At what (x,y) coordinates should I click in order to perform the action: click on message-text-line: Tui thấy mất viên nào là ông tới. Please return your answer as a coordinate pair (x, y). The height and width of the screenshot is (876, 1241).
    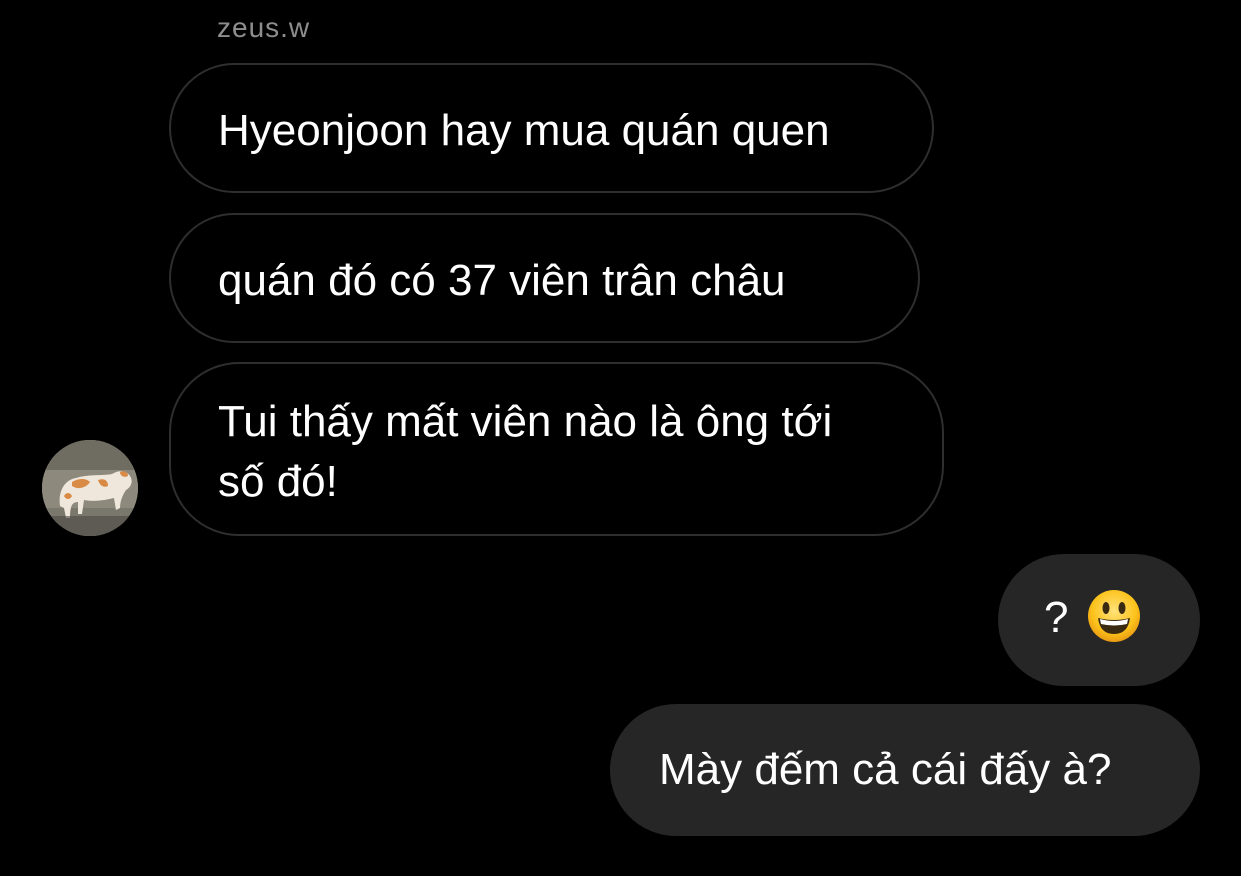
    Looking at the image, I should click on (525, 421).